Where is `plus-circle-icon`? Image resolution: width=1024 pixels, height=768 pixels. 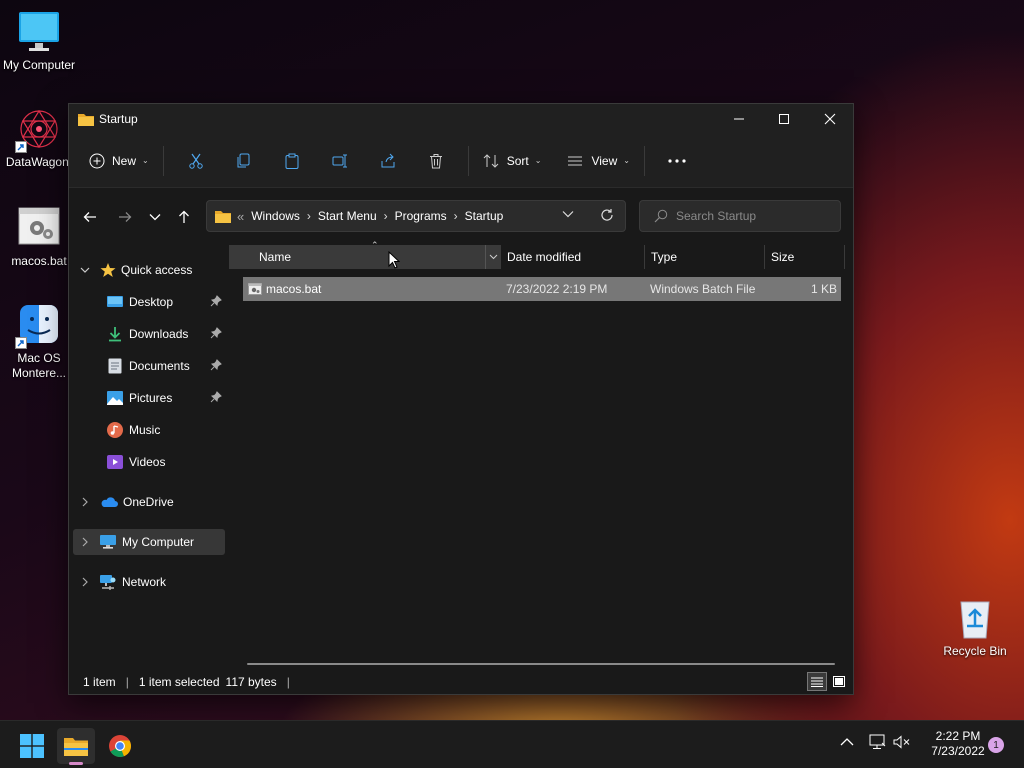 plus-circle-icon is located at coordinates (97, 160).